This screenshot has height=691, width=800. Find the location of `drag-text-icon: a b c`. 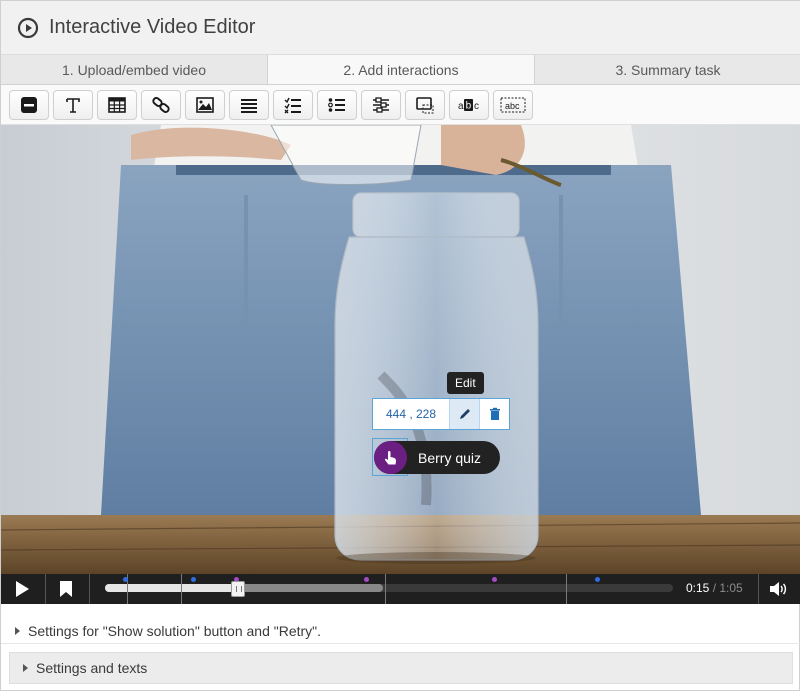

drag-text-icon: a b c is located at coordinates (468, 105).